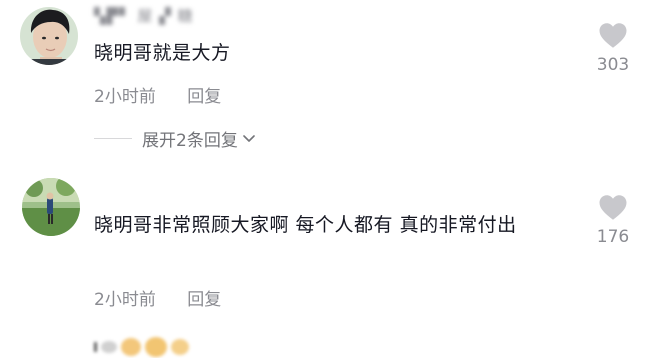  Describe the element at coordinates (613, 65) in the screenshot. I see `like-count: 303` at that location.